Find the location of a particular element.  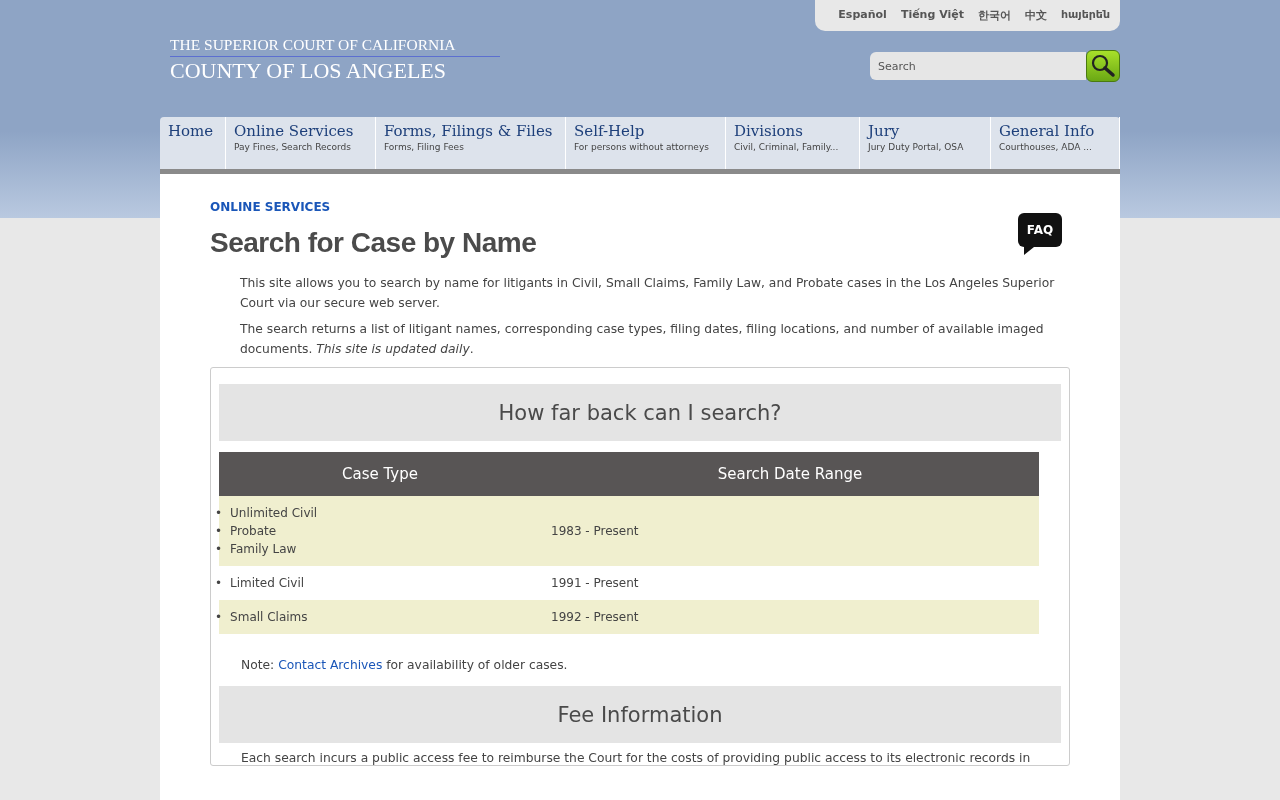

search-icon is located at coordinates (1103, 66).